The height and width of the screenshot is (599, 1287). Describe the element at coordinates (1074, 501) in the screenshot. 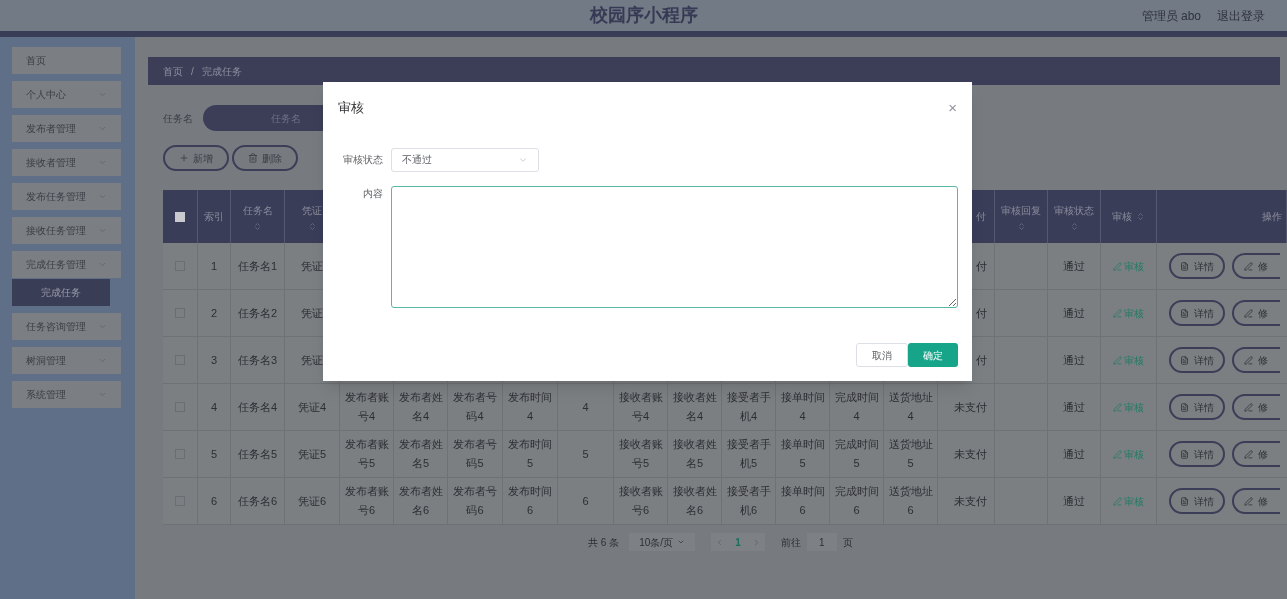

I see `table-cell: 通过` at that location.